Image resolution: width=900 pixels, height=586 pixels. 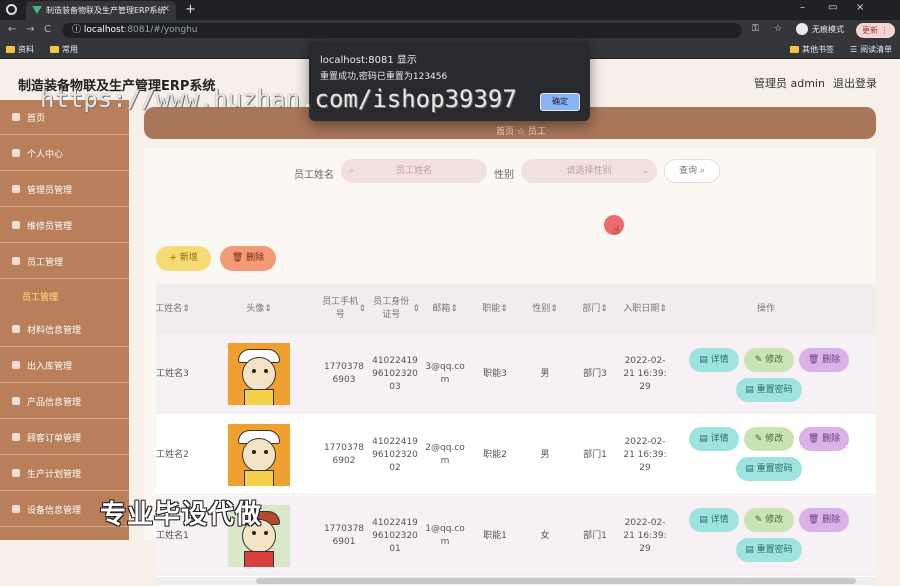 What do you see at coordinates (64, 401) in the screenshot?
I see `sidebar-item-products: 产品信息管理` at bounding box center [64, 401].